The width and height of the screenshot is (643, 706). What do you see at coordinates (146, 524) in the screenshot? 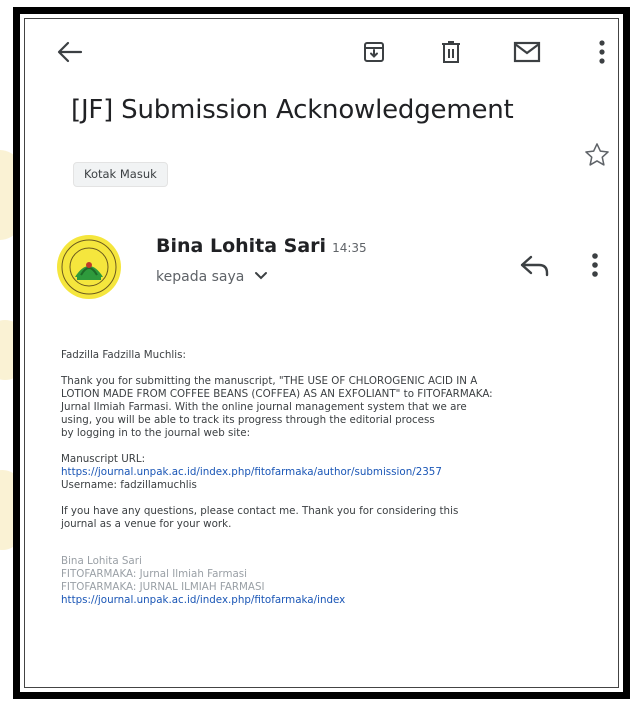
I see `closing-line: journal as a venue for your work.` at bounding box center [146, 524].